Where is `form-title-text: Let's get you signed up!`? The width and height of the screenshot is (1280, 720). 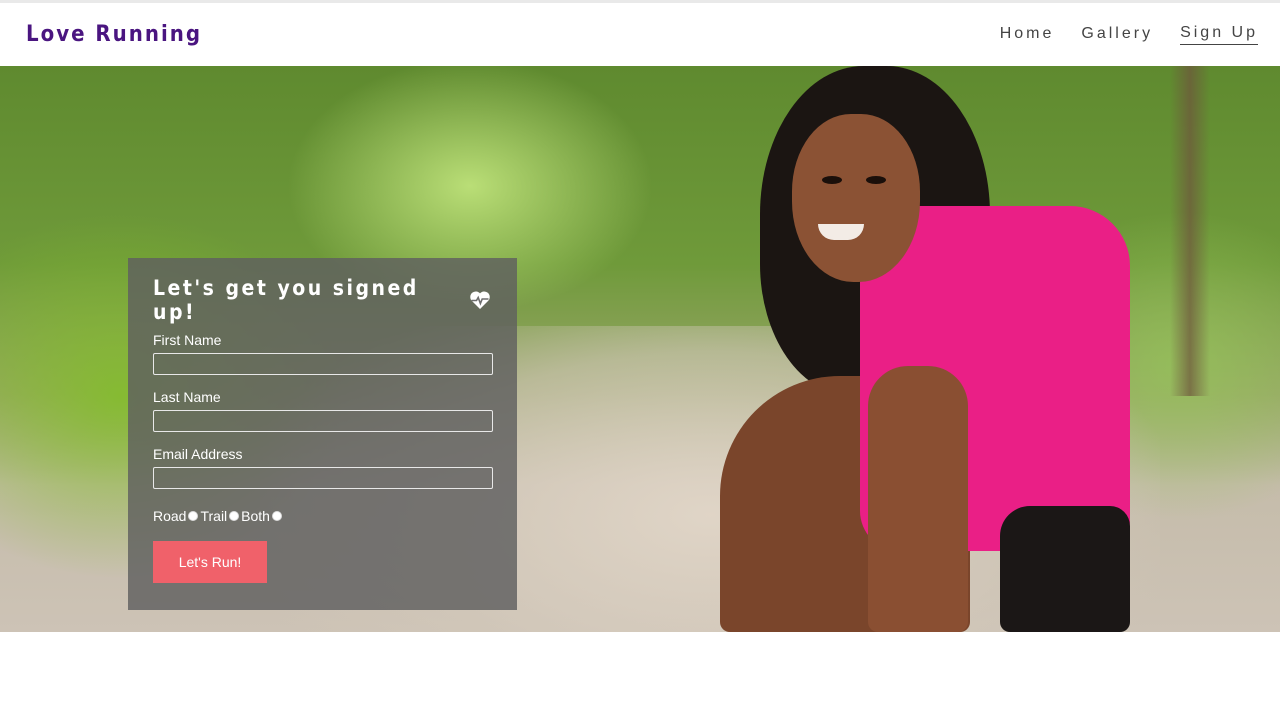 form-title-text: Let's get you signed up! is located at coordinates (286, 300).